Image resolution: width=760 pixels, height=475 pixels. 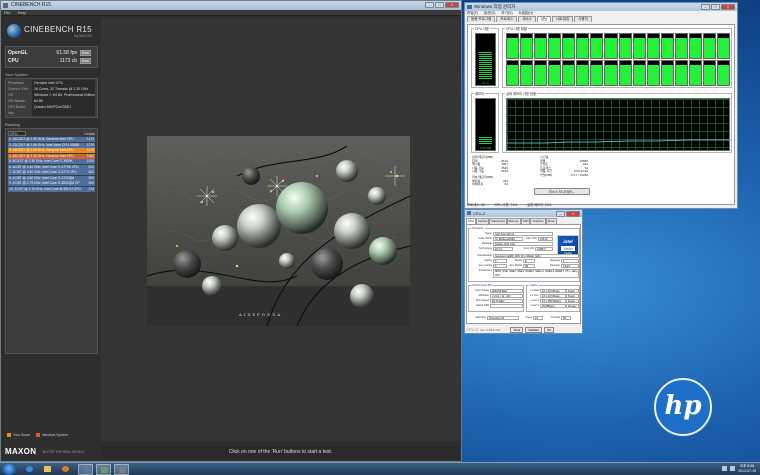 What do you see at coordinates (525, 13) in the screenshot?
I see `menu-help: 도움말(H)` at bounding box center [525, 13].